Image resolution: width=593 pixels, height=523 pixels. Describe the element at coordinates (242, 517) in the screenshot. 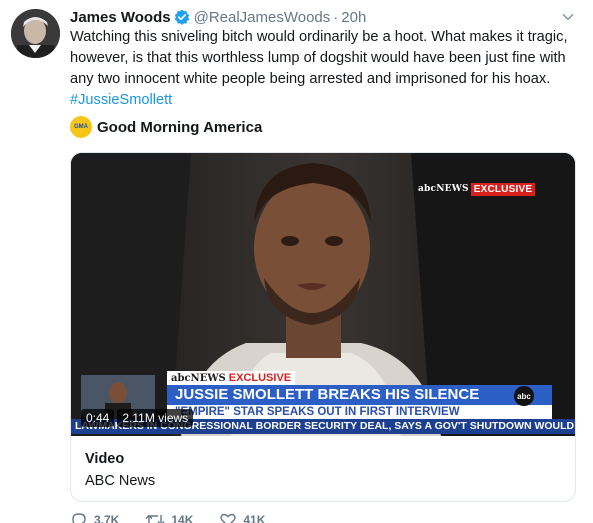

I see `like-button: 41K` at that location.